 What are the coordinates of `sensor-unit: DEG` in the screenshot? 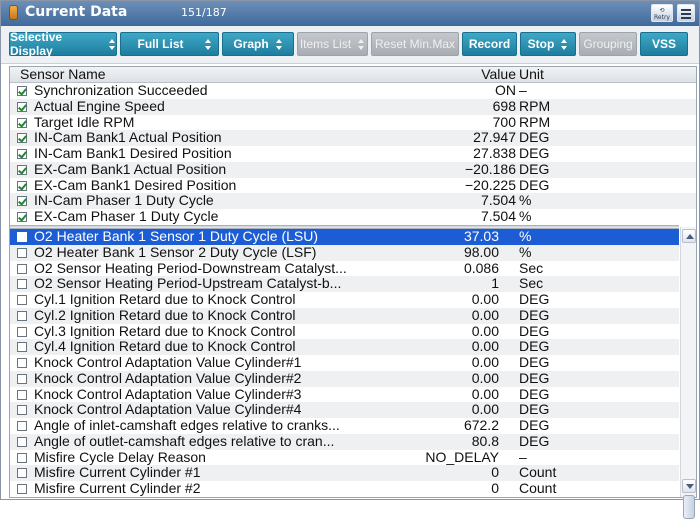 It's located at (534, 409).